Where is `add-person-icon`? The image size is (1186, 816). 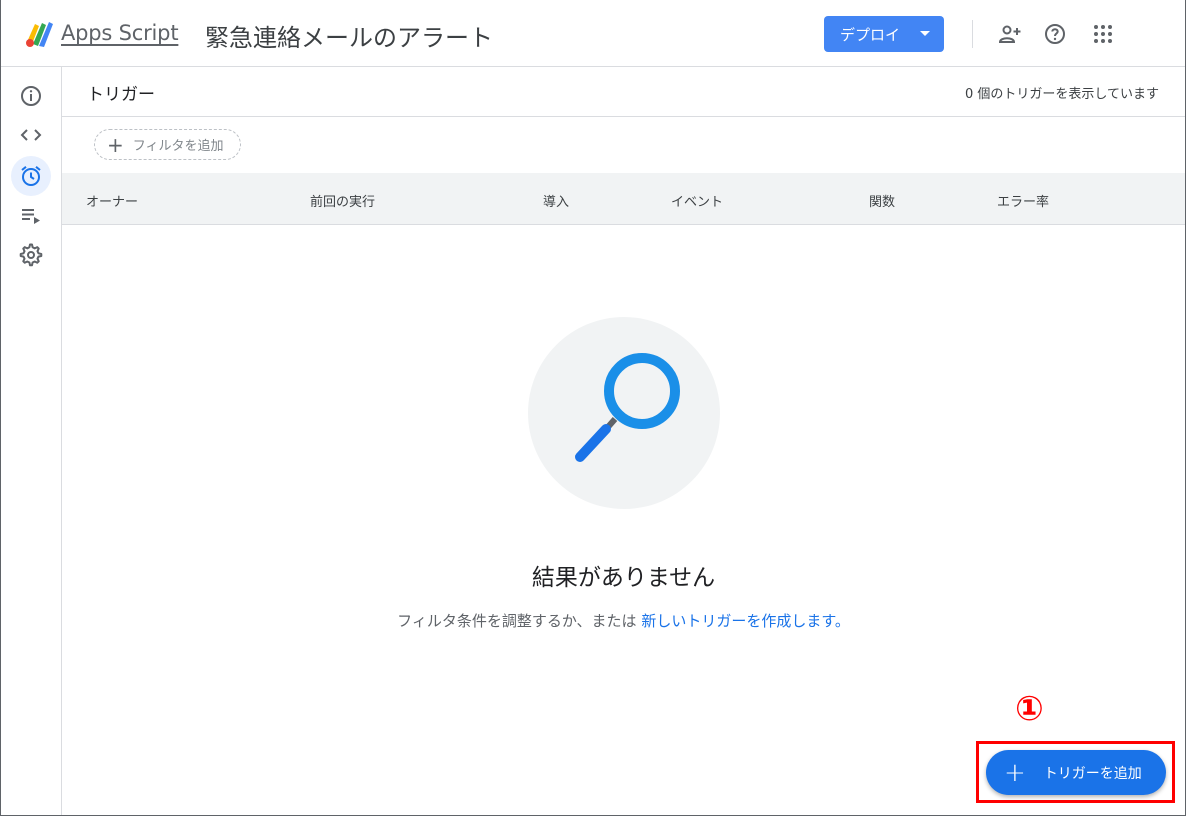
add-person-icon is located at coordinates (1010, 34).